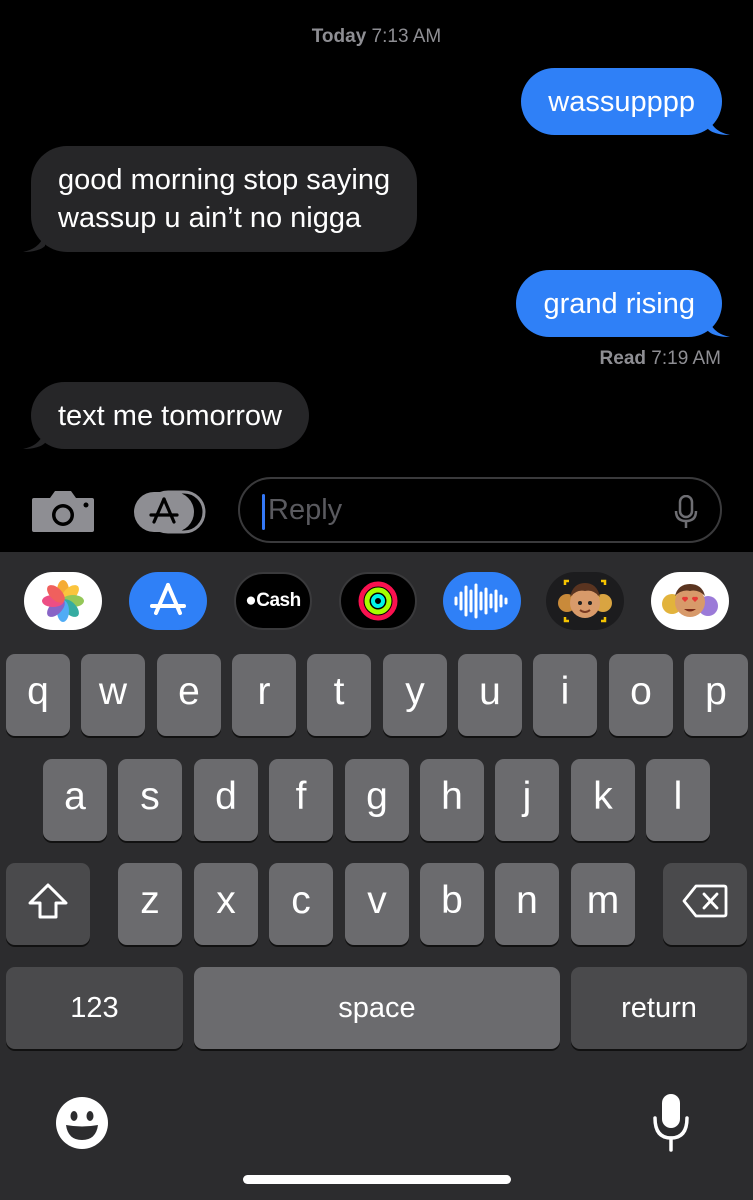  I want to click on key-i: i, so click(565, 695).